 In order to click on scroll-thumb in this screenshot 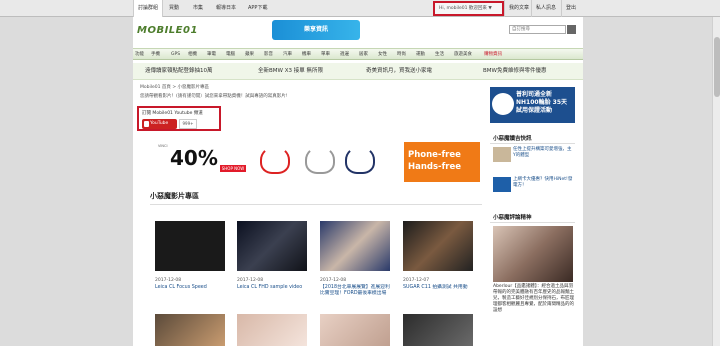, I will do `click(717, 67)`.